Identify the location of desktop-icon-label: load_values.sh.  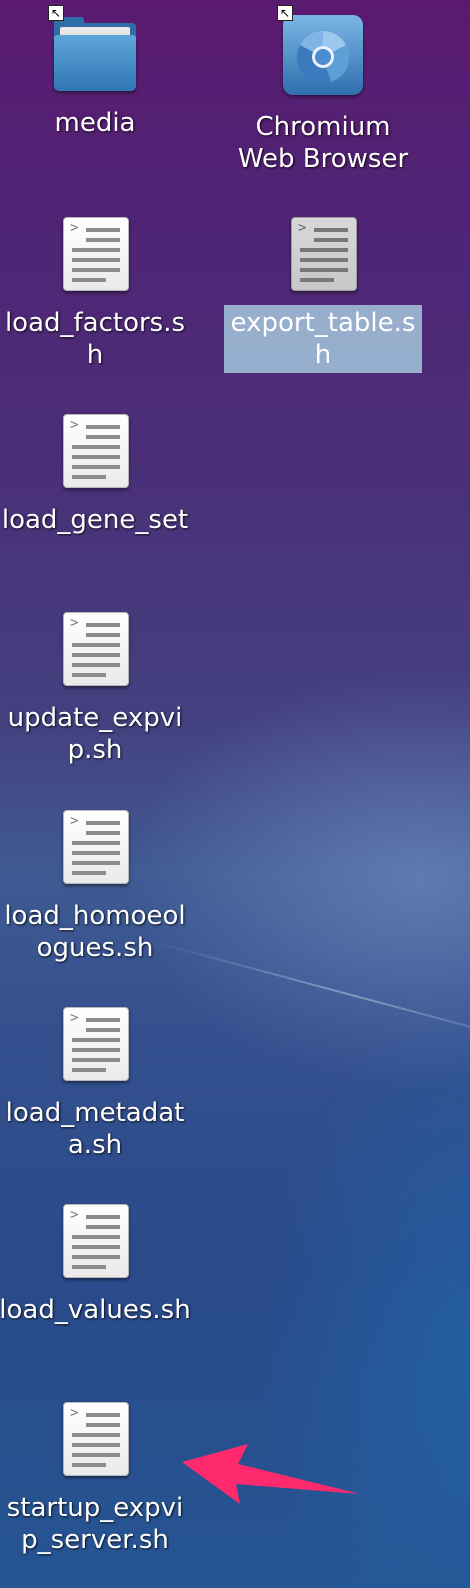
(95, 1310).